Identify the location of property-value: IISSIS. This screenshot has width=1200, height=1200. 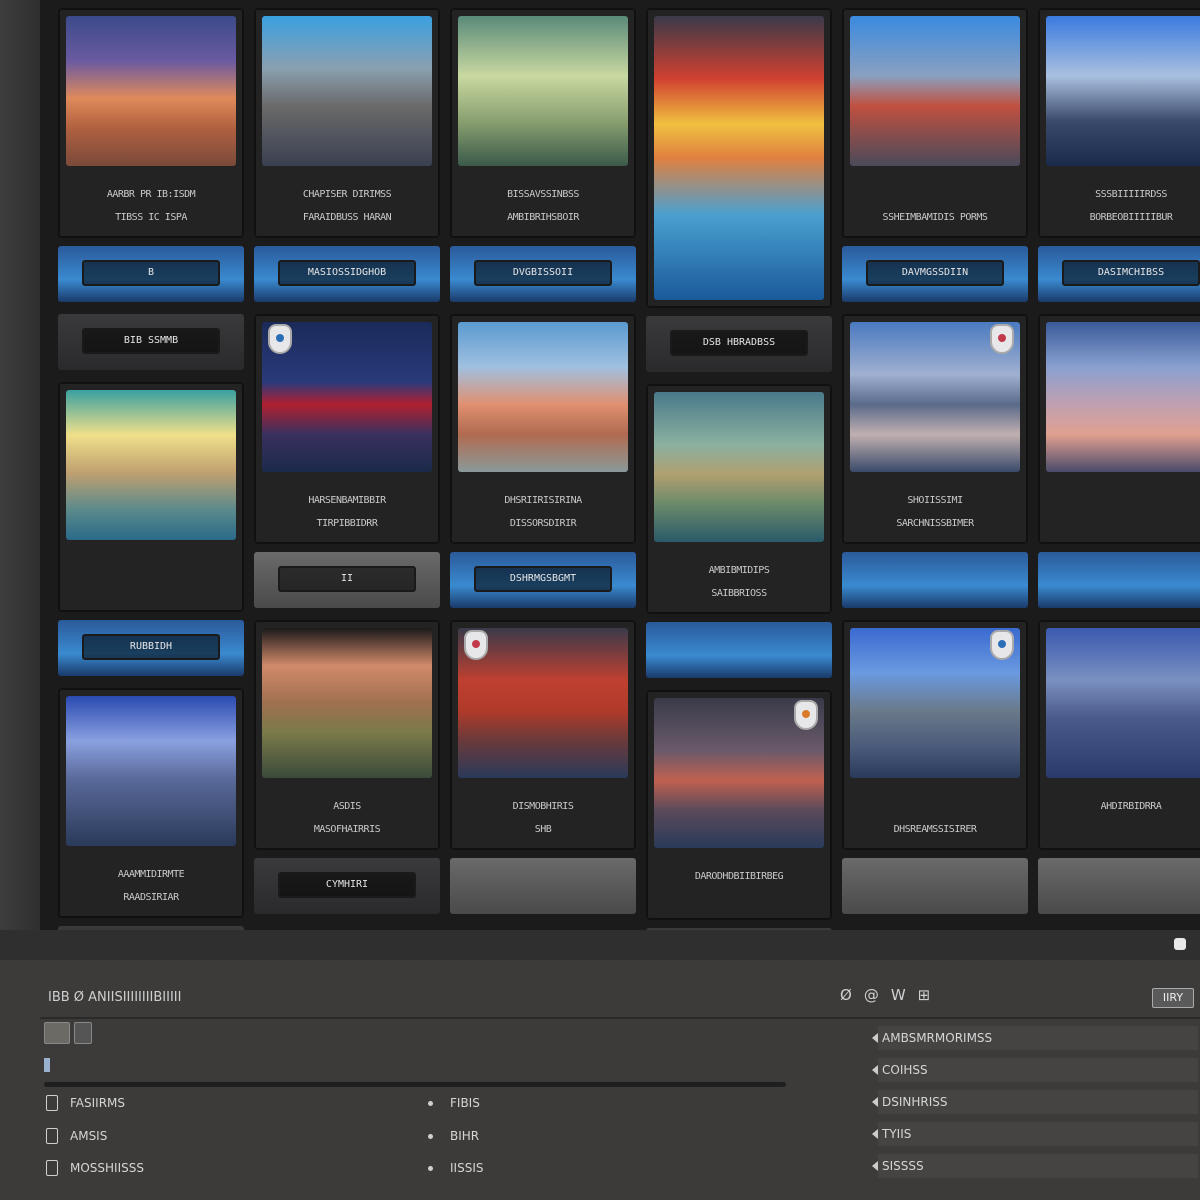
(467, 1168).